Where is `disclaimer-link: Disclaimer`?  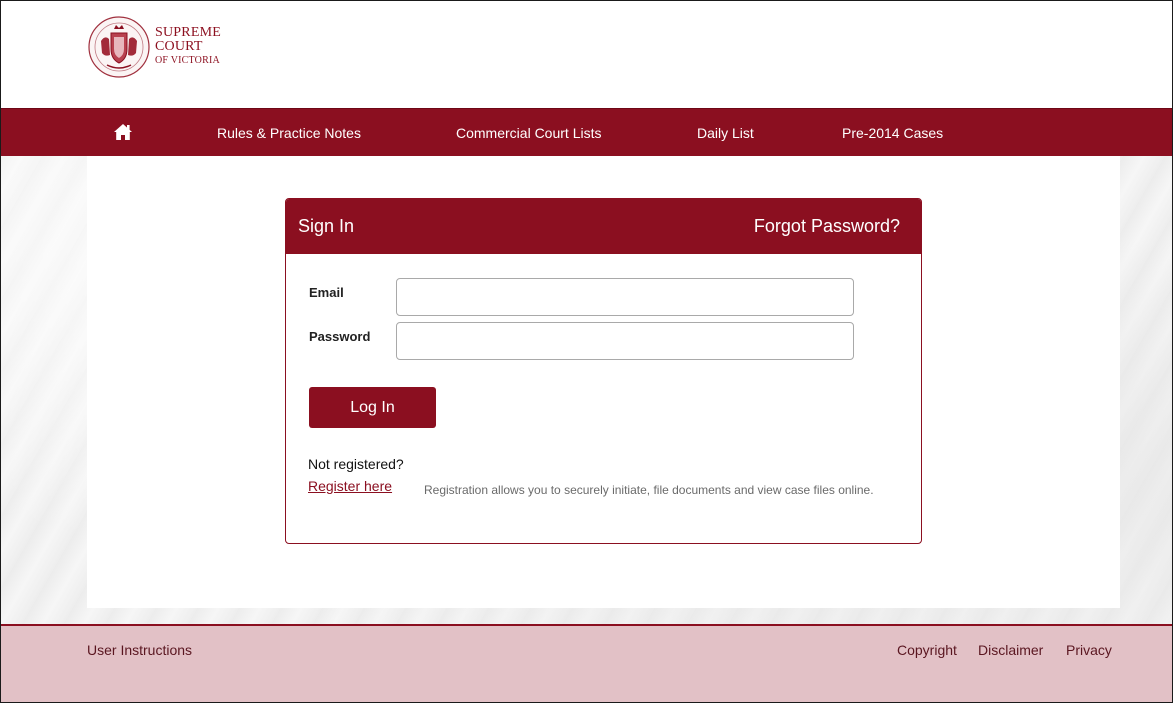 disclaimer-link: Disclaimer is located at coordinates (1010, 650).